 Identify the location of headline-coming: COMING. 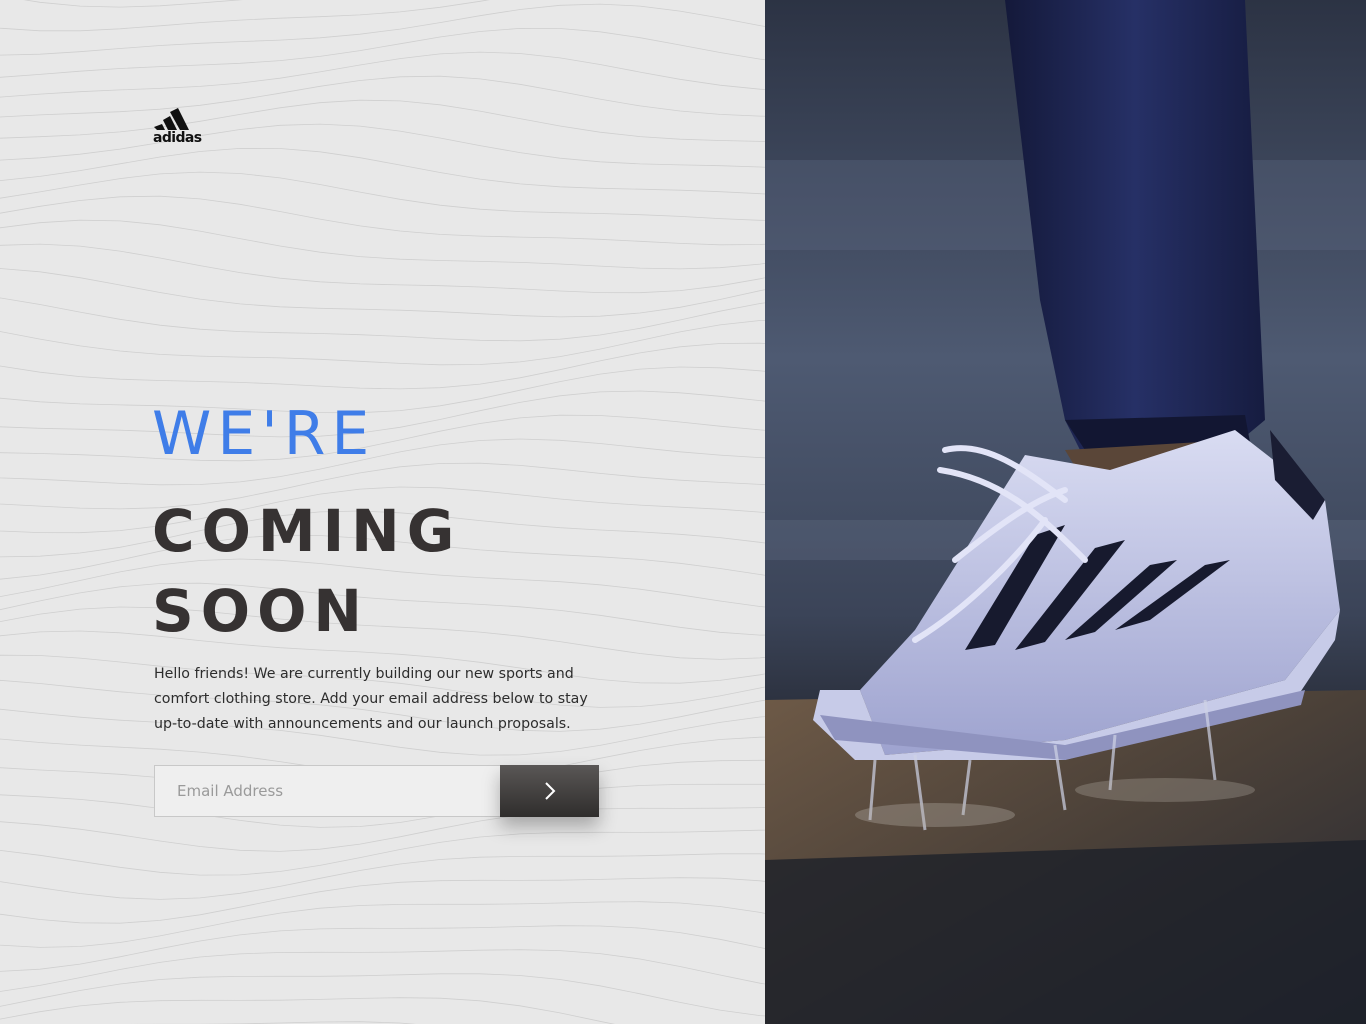
(307, 531).